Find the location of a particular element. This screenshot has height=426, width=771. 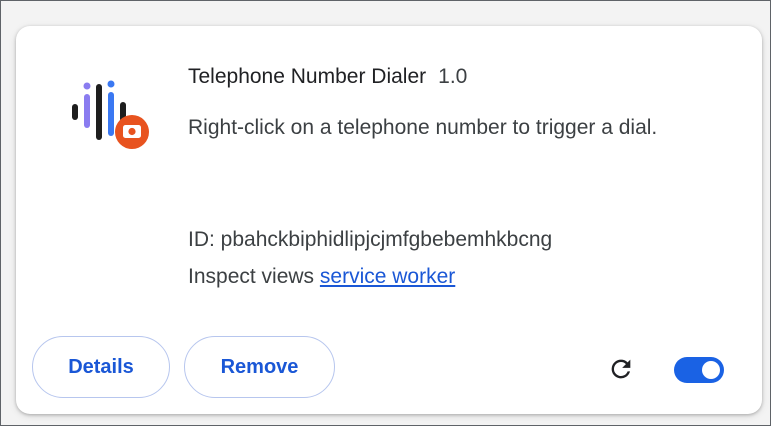

remove-button: Remove is located at coordinates (259, 367).